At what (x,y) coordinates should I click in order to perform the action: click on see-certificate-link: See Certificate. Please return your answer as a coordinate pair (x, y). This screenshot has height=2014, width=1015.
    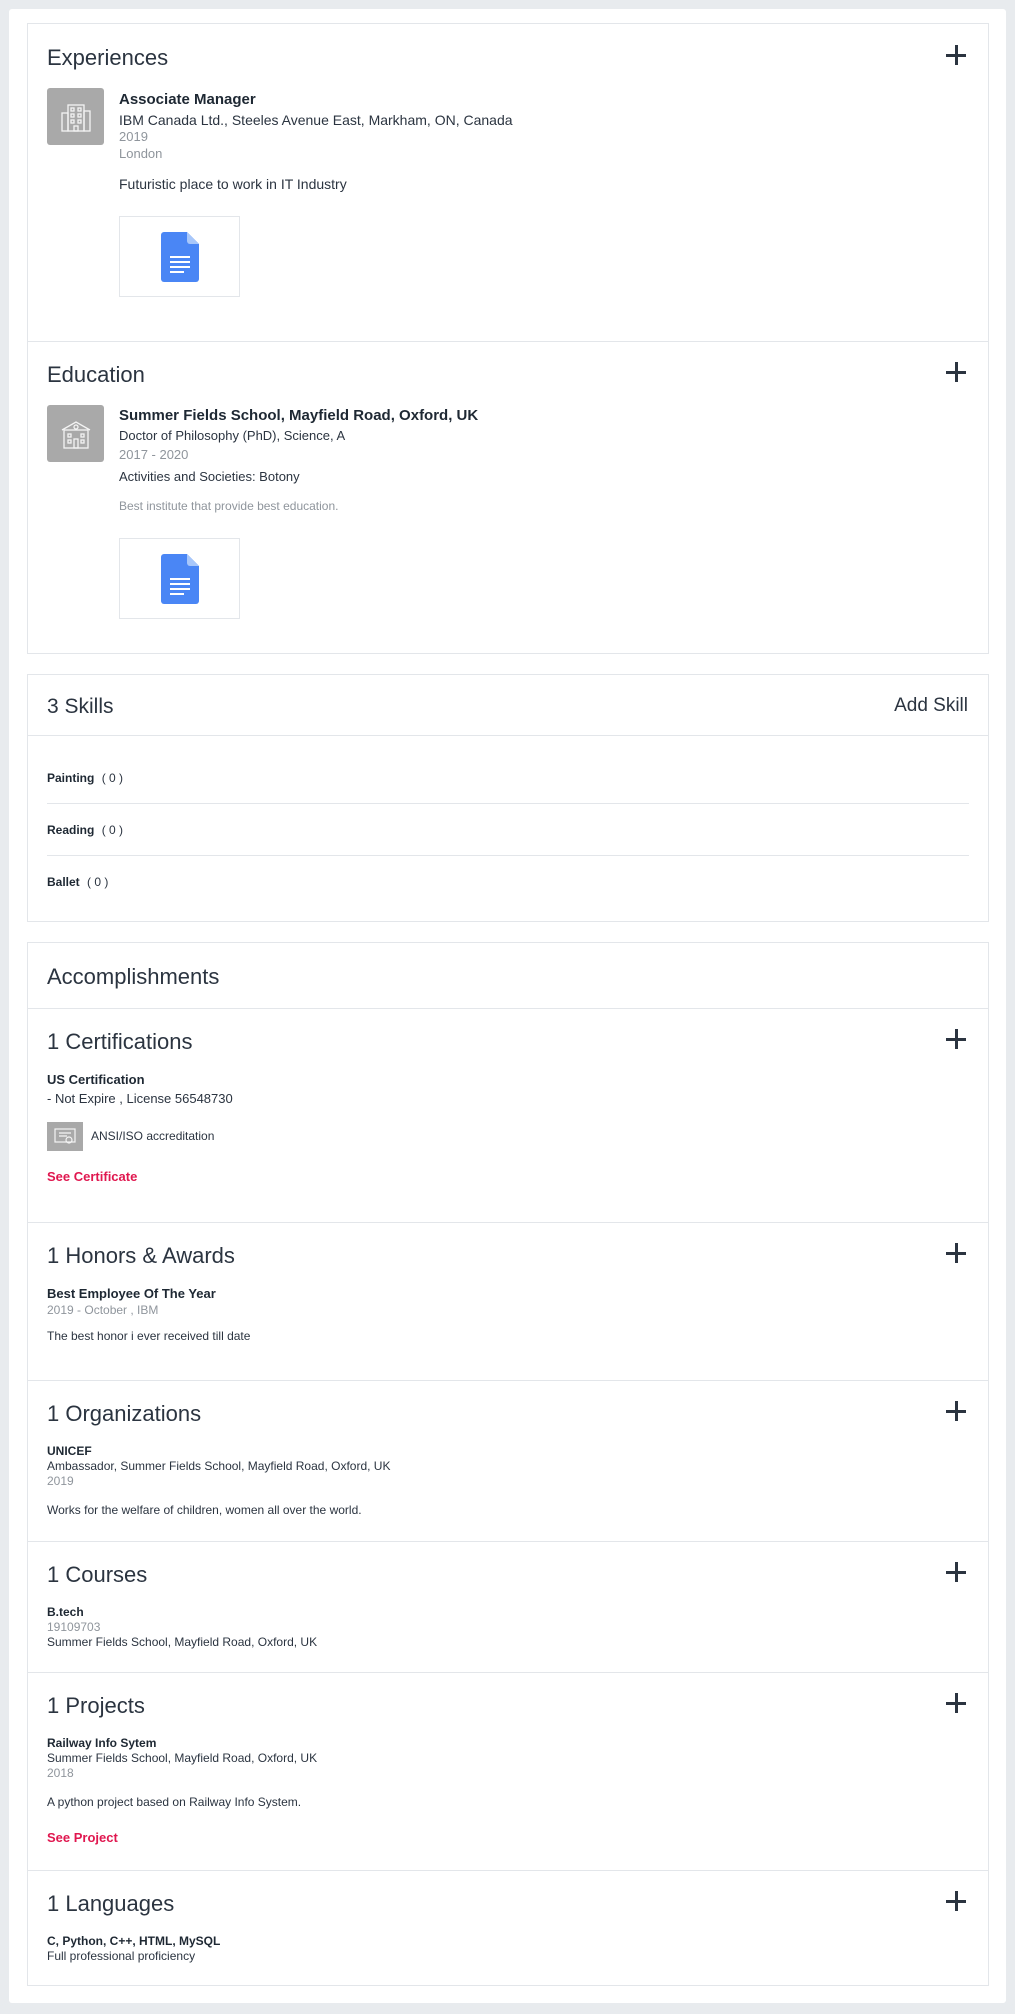
    Looking at the image, I should click on (92, 1176).